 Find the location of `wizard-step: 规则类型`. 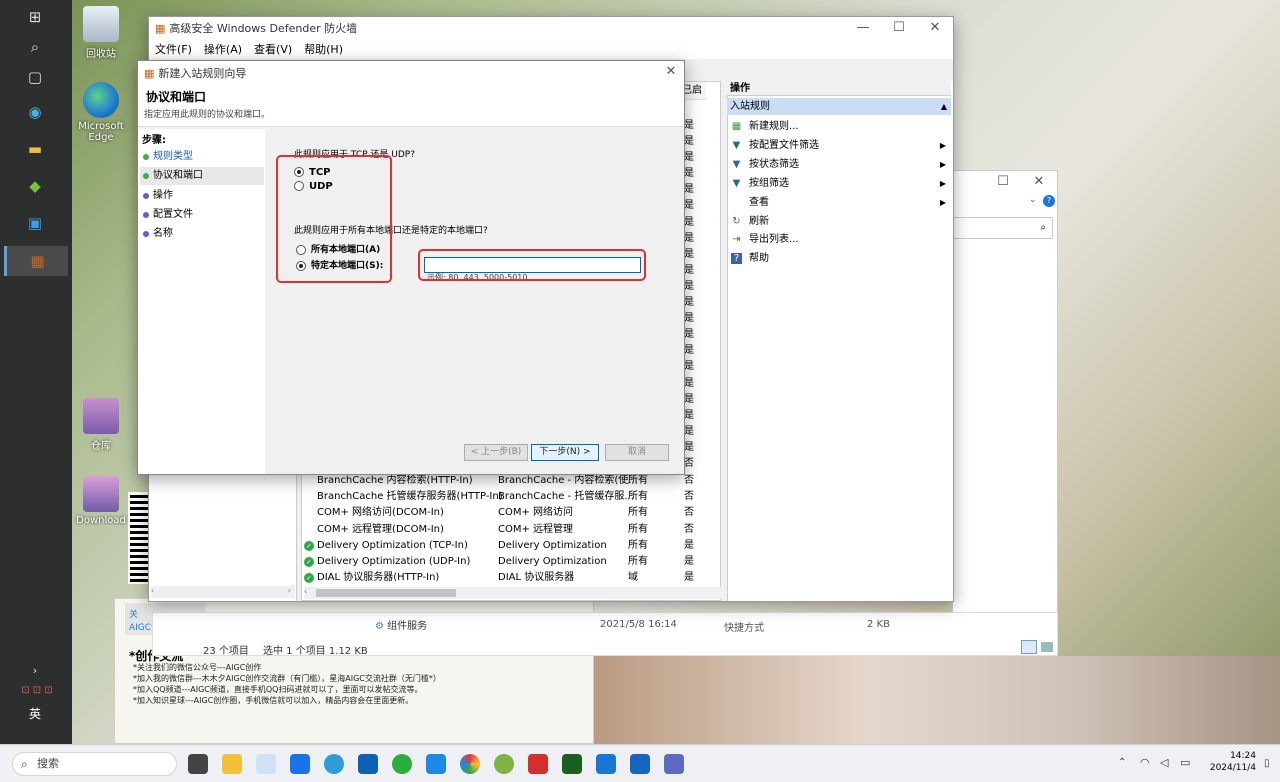

wizard-step: 规则类型 is located at coordinates (202, 157).